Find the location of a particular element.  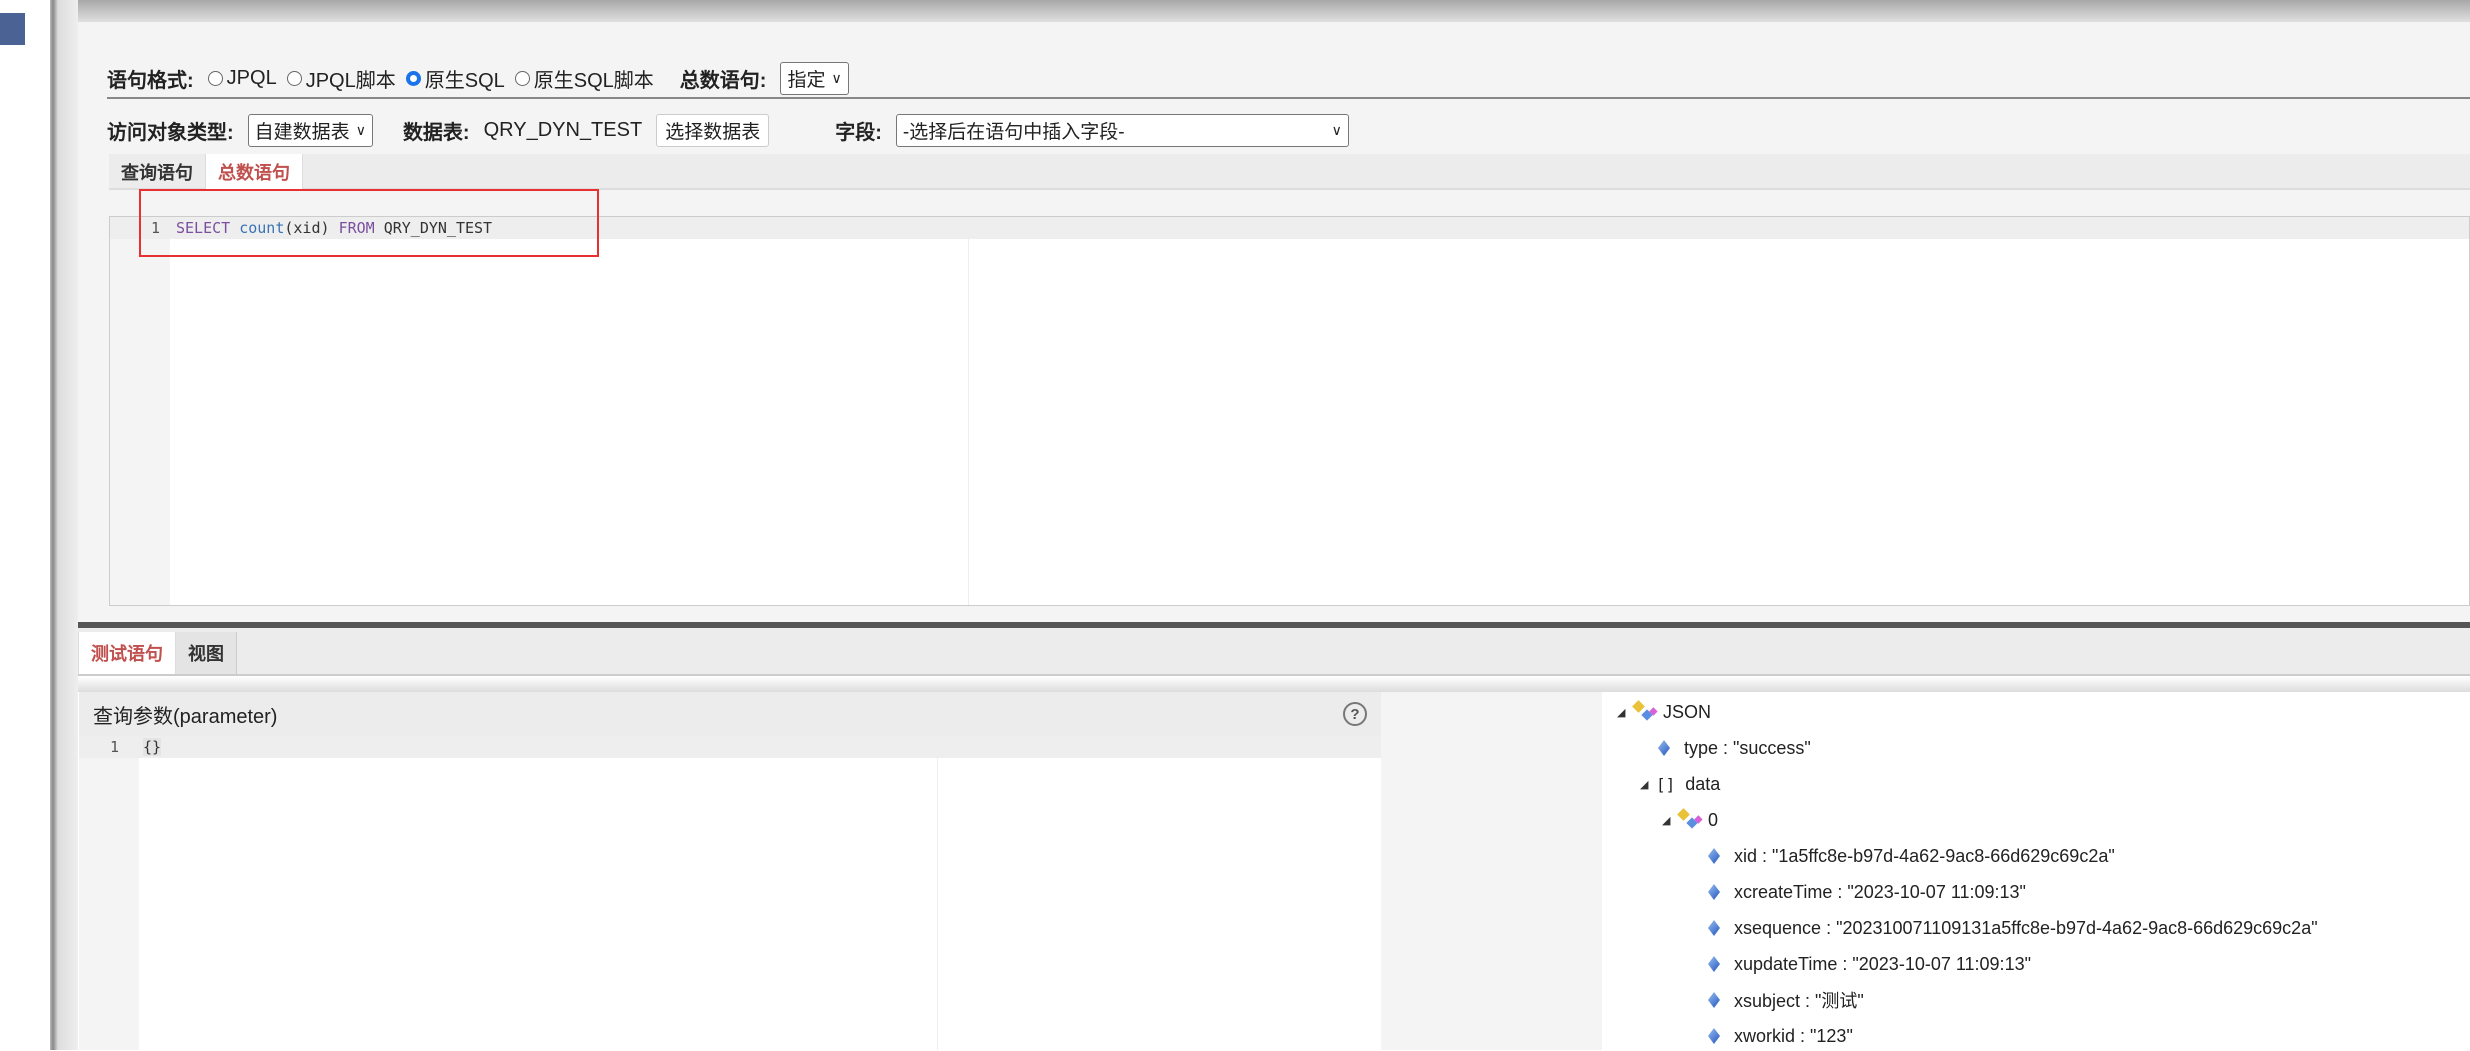

tab-query-statement: 查询语句 is located at coordinates (157, 172).